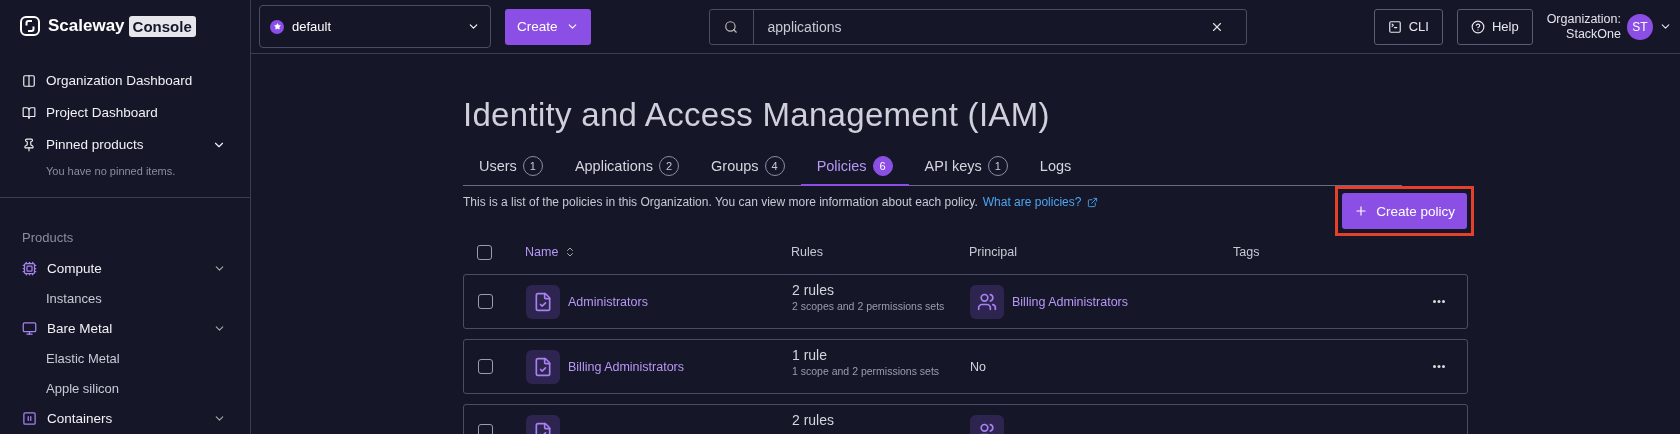  I want to click on page-title: Identity and Access Management (IAM), so click(757, 115).